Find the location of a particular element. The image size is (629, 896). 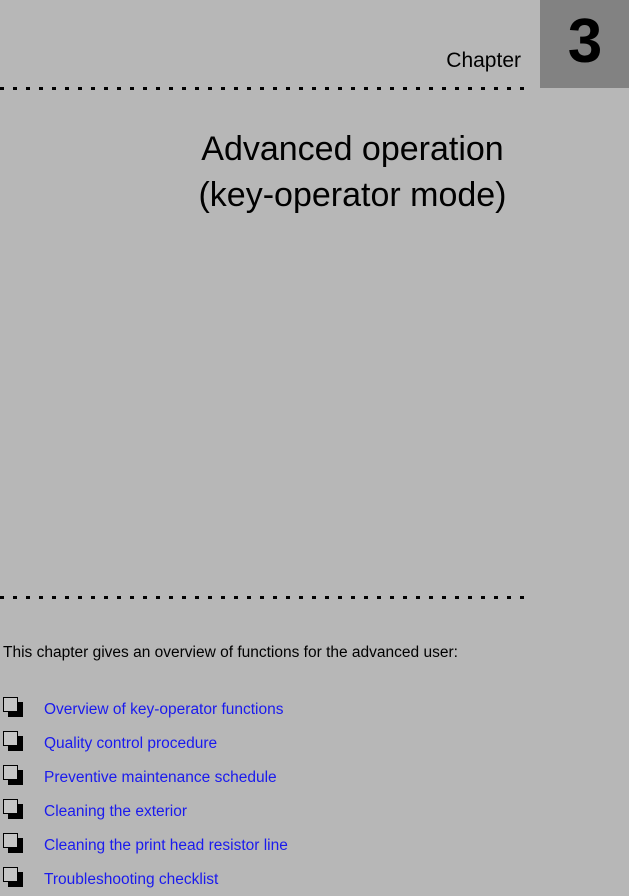

page-title-line-1: Advanced operation is located at coordinates (352, 149).